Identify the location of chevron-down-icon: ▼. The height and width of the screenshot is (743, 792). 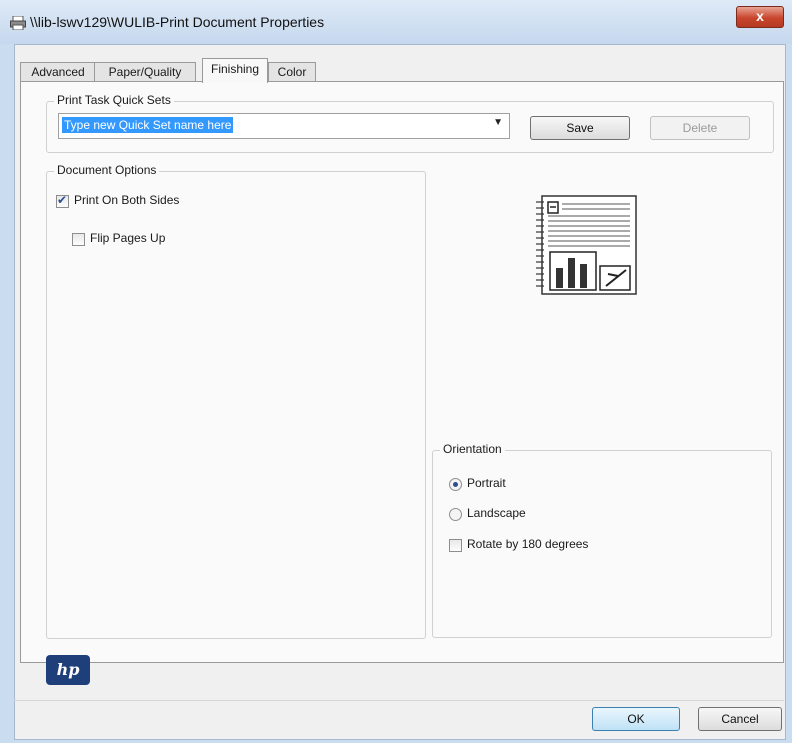
(498, 122).